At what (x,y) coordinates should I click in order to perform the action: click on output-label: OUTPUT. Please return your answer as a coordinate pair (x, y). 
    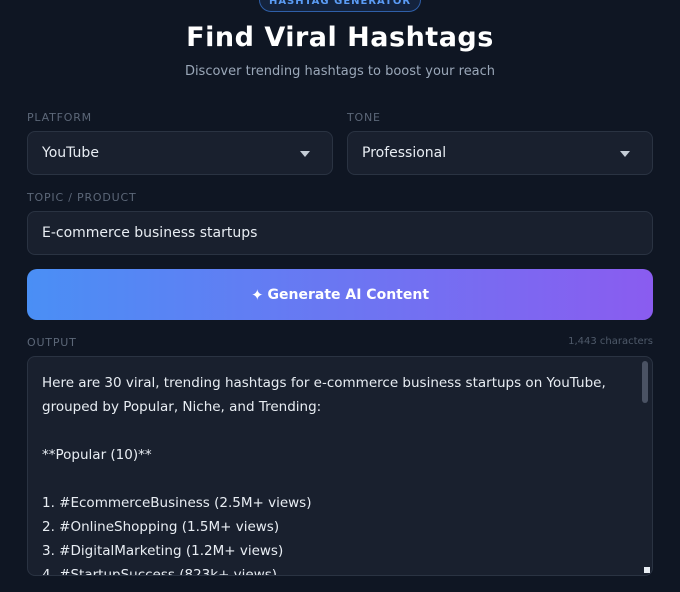
    Looking at the image, I should click on (52, 342).